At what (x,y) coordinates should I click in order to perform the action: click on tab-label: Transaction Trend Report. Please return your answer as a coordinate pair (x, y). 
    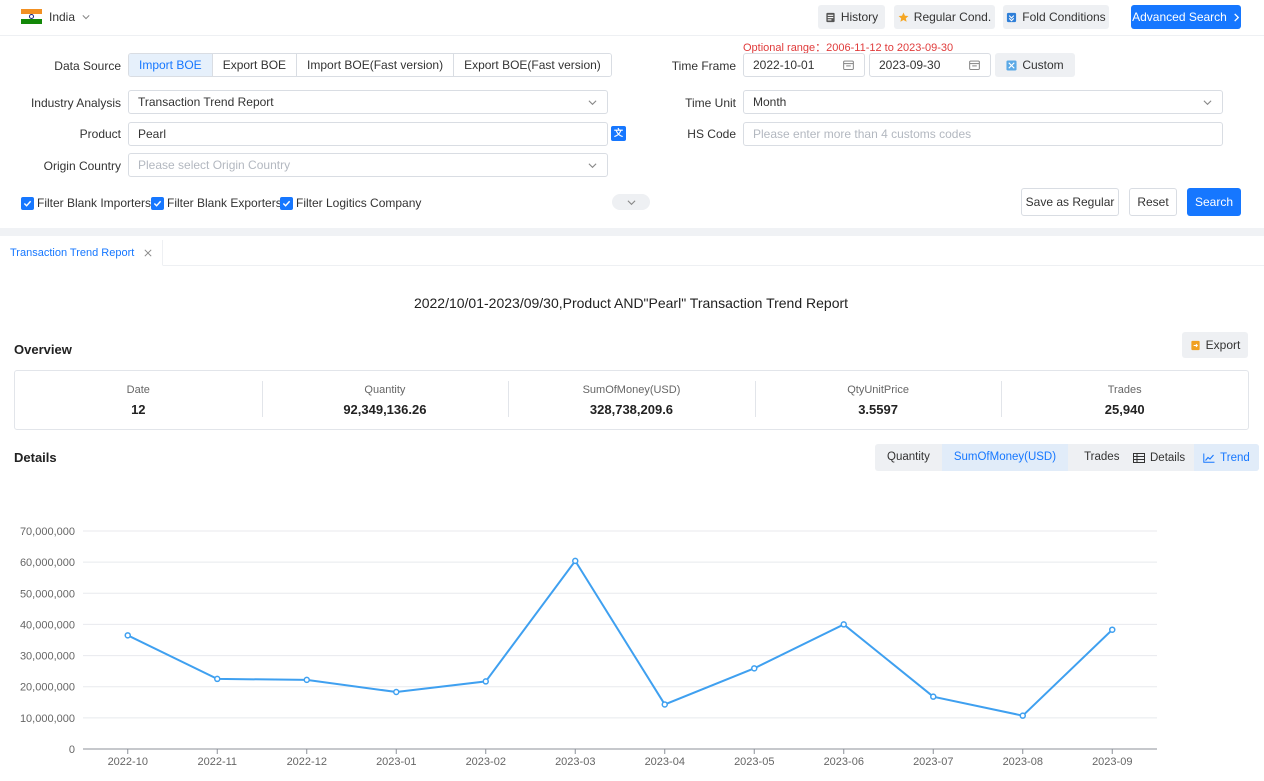
    Looking at the image, I should click on (72, 252).